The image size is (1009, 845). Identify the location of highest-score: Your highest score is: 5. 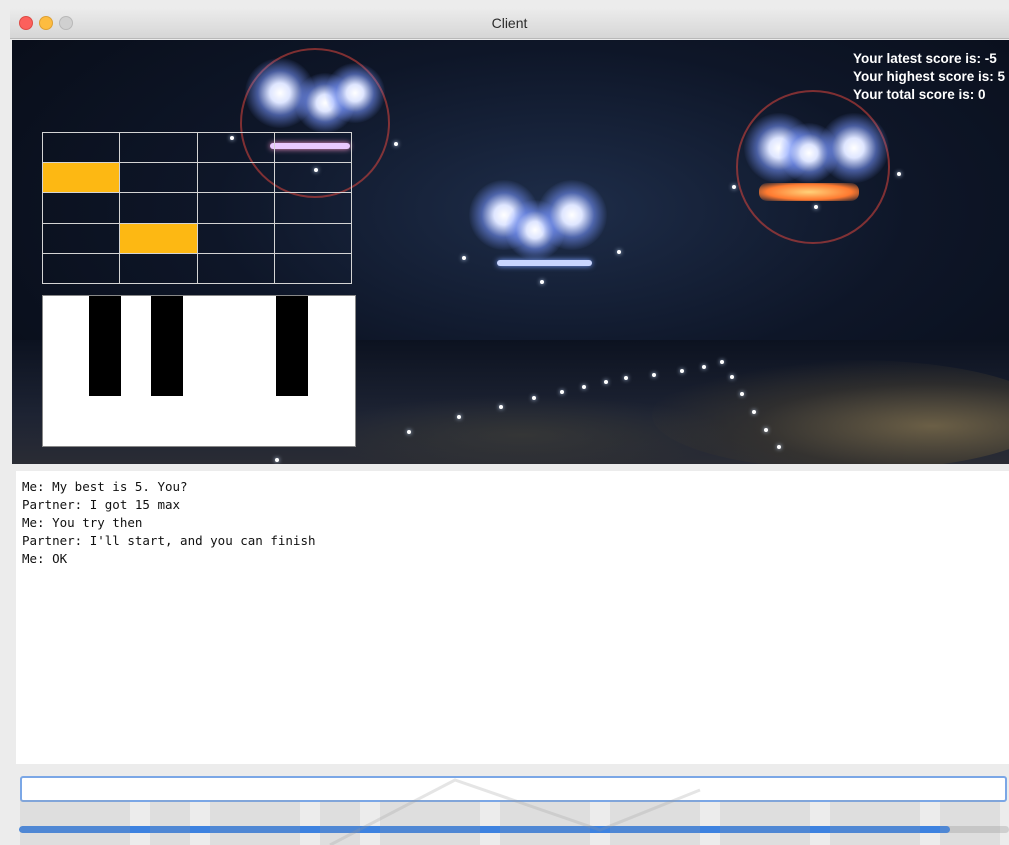
(928, 76).